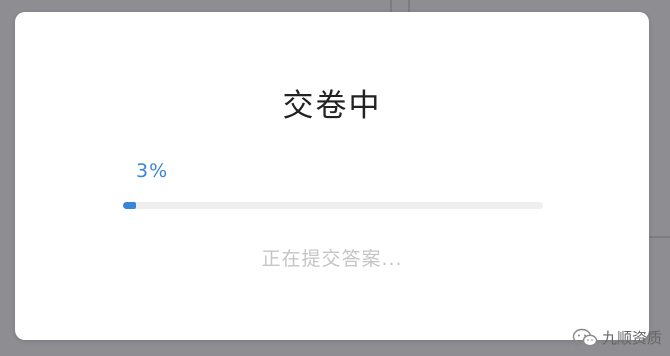 The image size is (670, 356). Describe the element at coordinates (332, 106) in the screenshot. I see `dialog-title: 交卷中` at that location.